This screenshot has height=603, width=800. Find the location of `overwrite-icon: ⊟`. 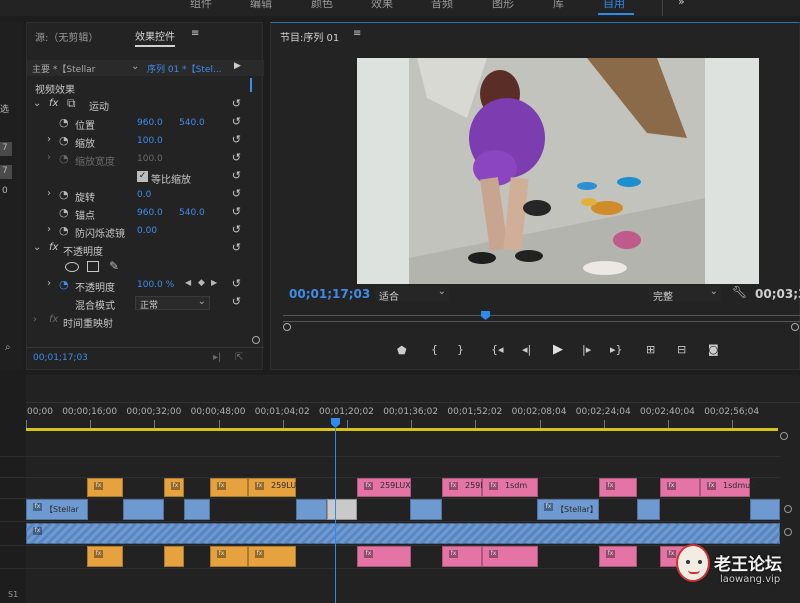

overwrite-icon: ⊟ is located at coordinates (681, 349).